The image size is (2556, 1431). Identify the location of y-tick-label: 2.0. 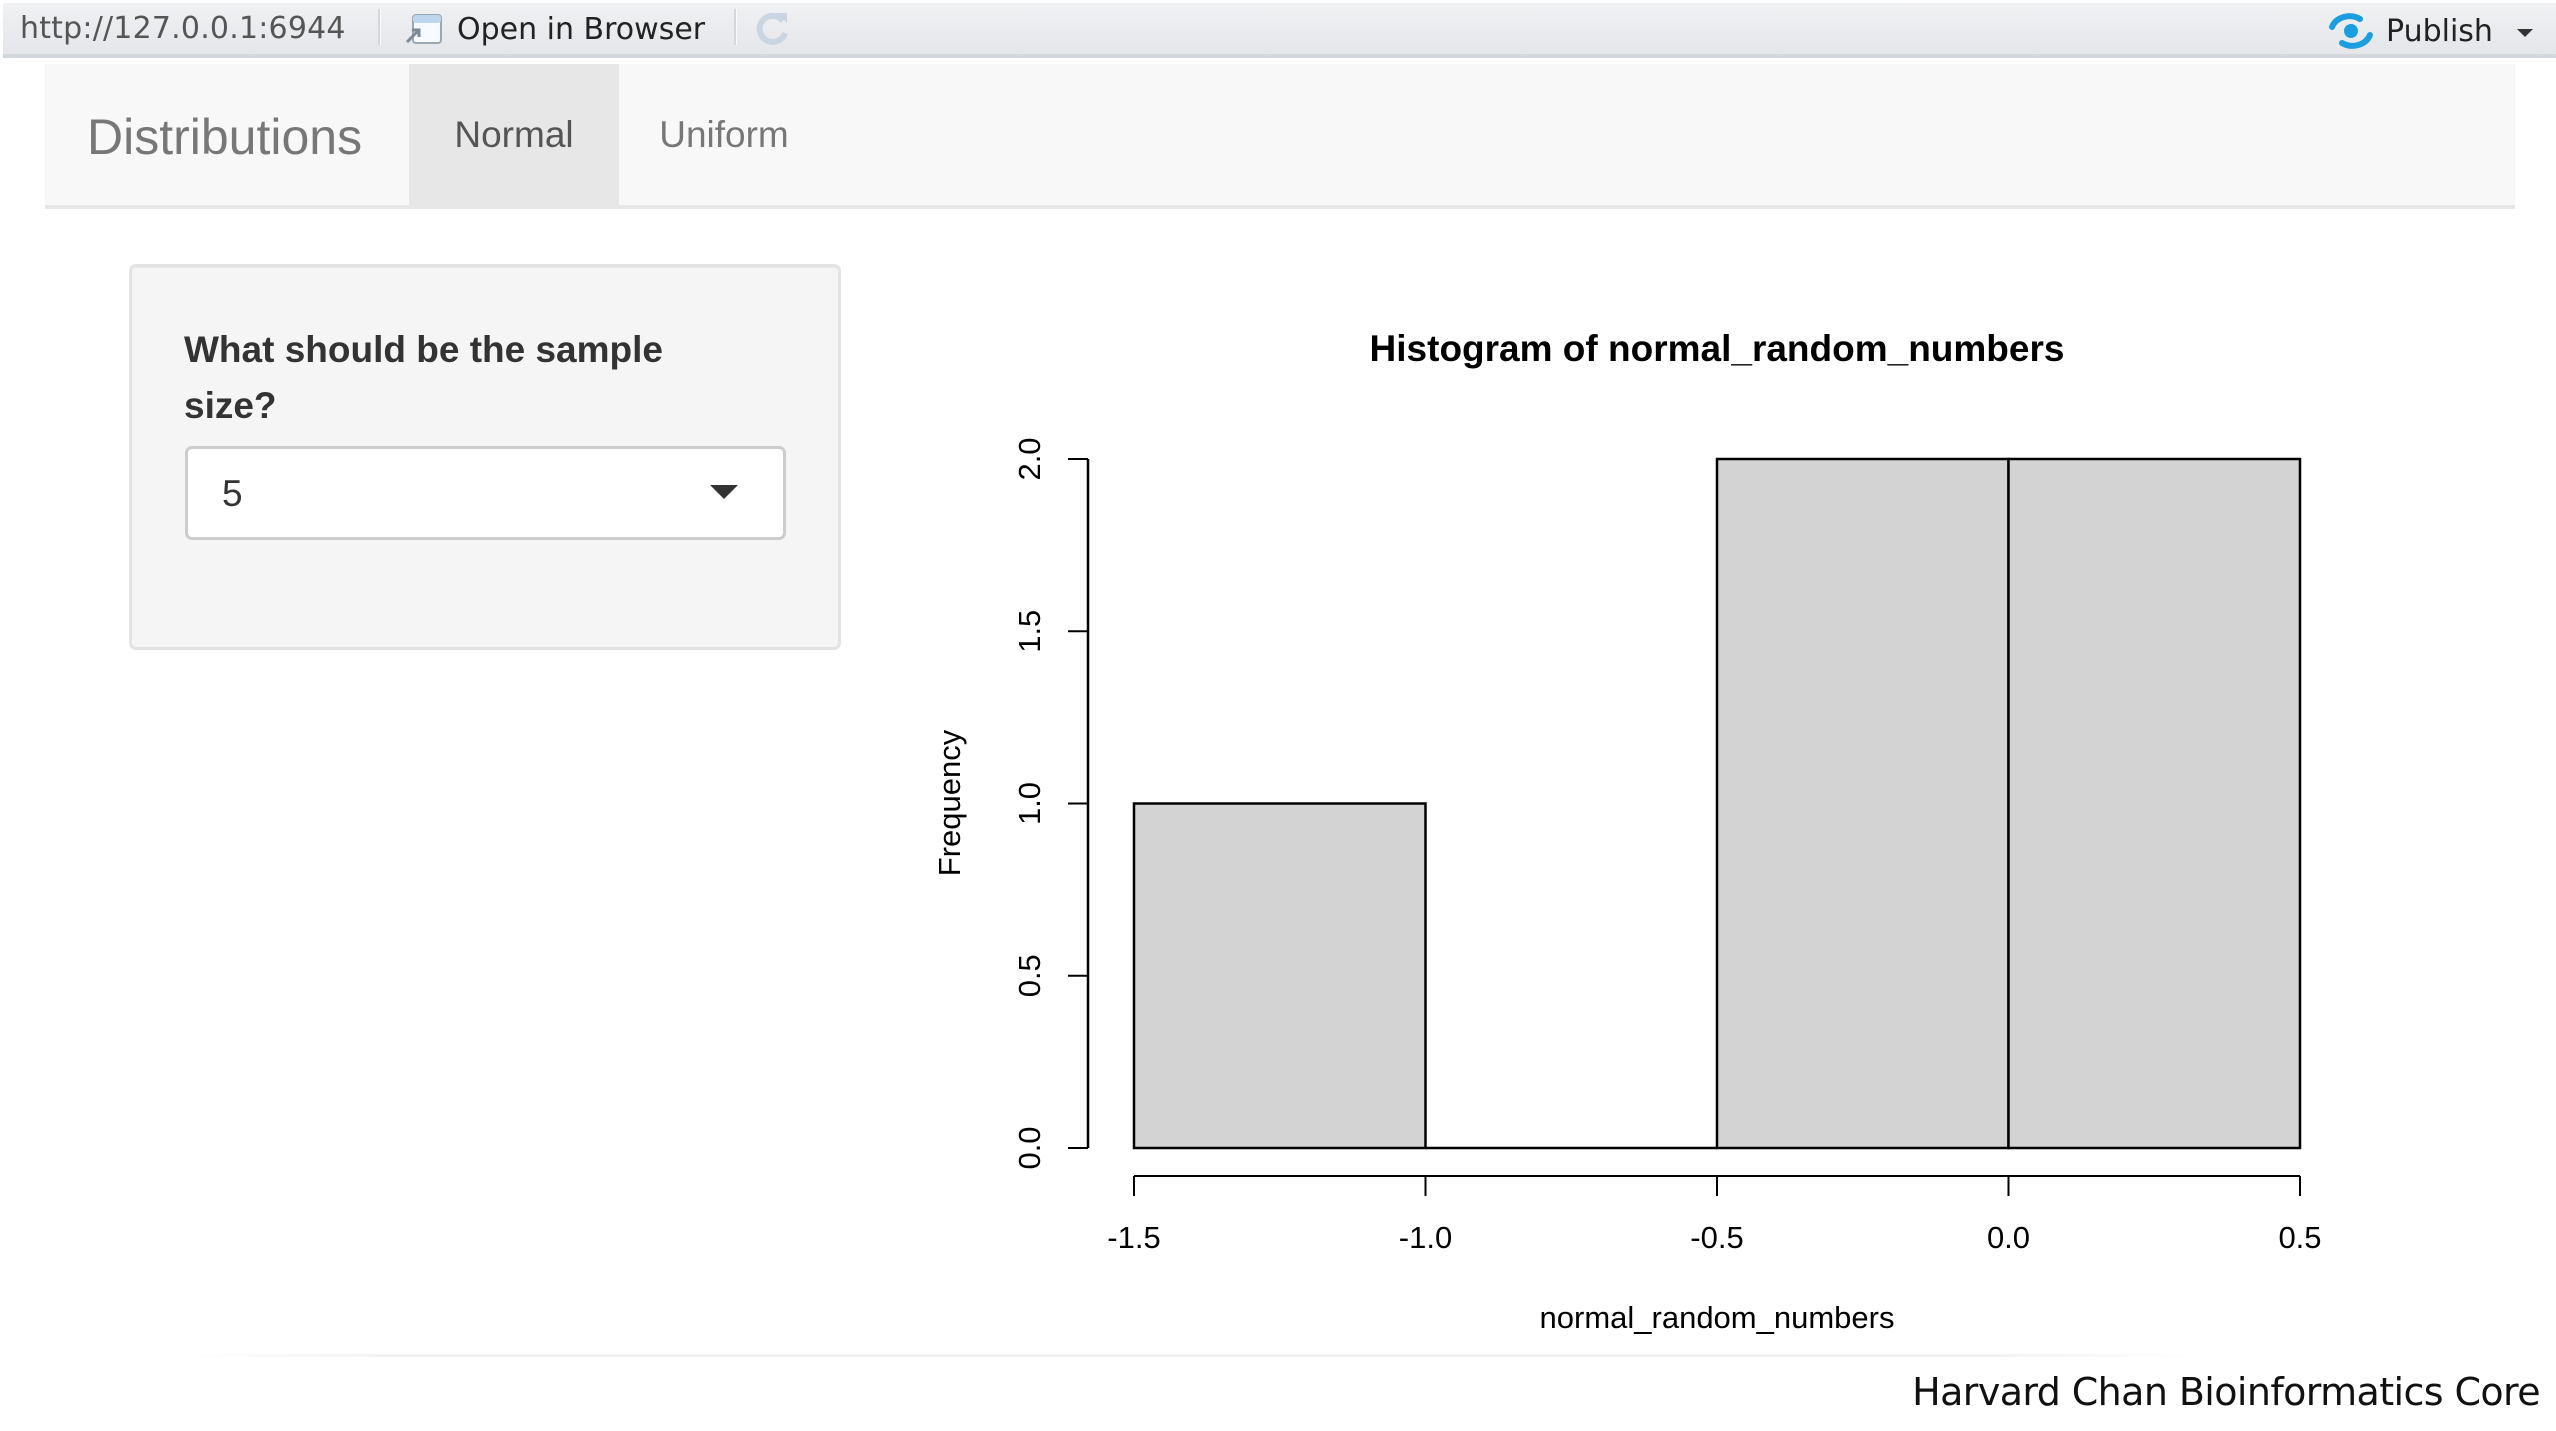
(1029, 458).